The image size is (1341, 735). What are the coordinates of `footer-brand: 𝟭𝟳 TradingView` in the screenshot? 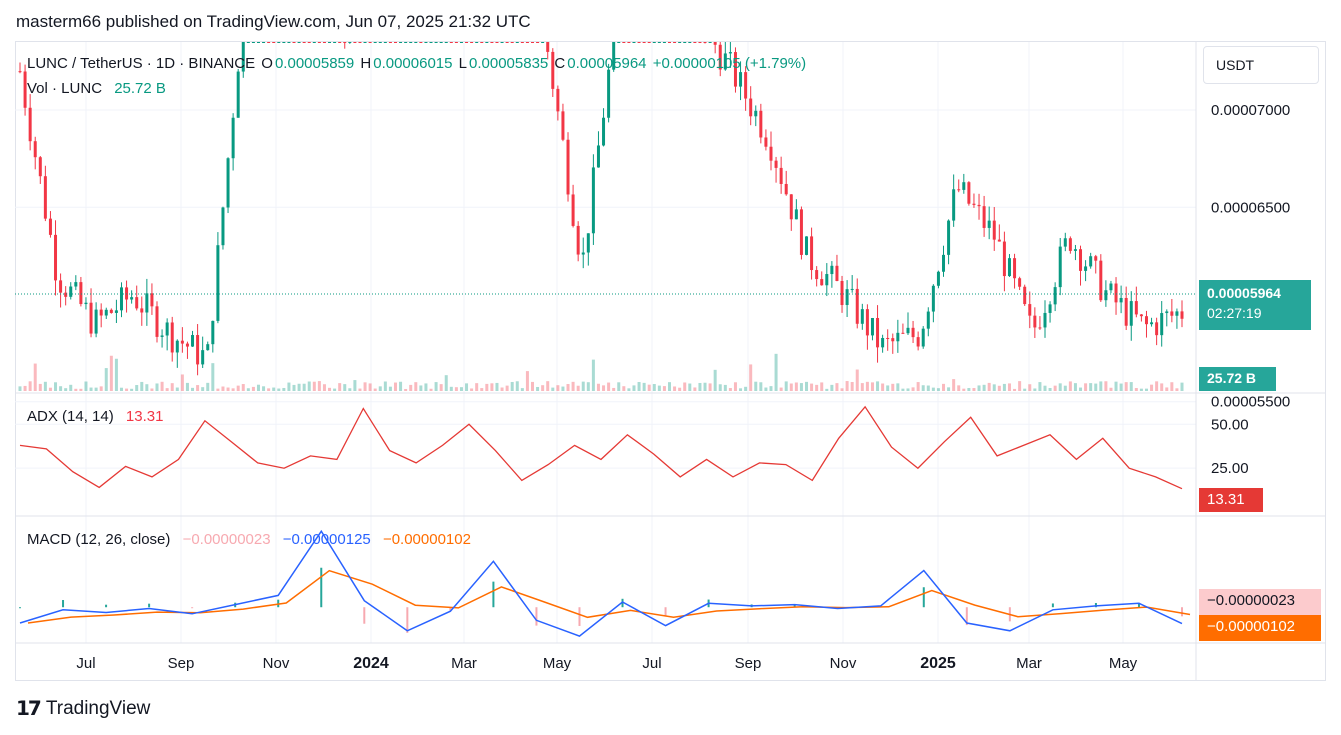 It's located at (83, 708).